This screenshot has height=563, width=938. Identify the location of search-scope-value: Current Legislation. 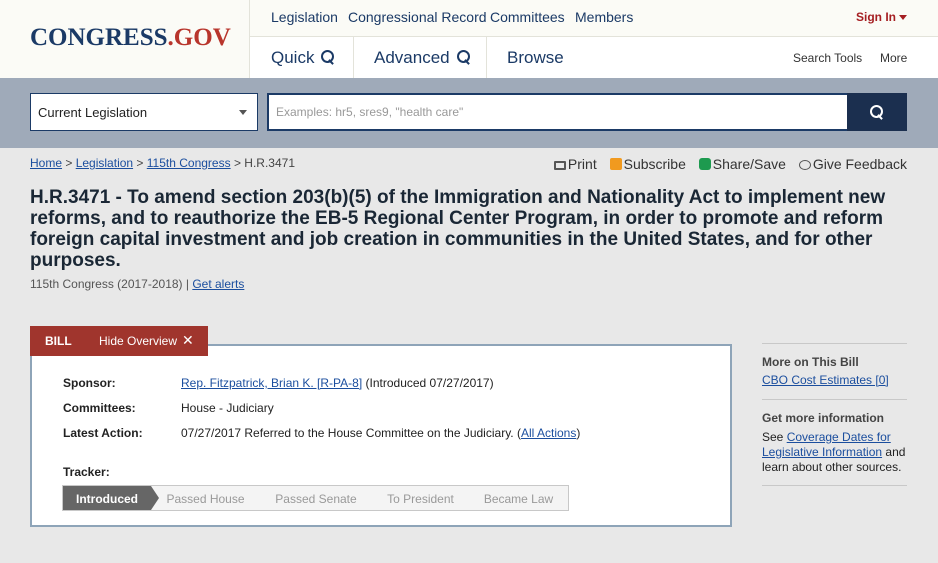
(93, 112).